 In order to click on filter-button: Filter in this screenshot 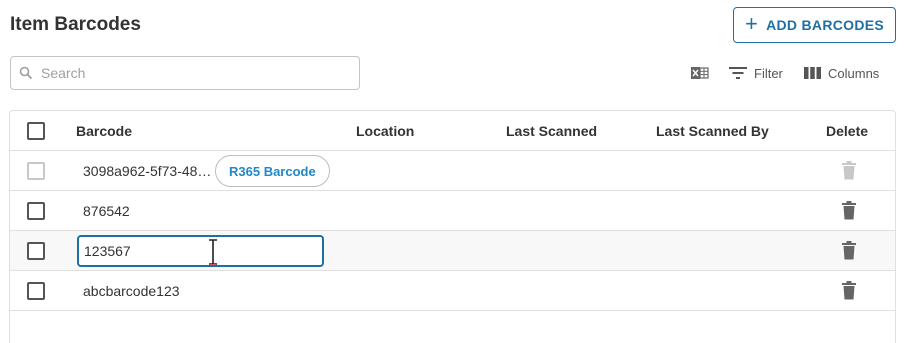, I will do `click(755, 73)`.